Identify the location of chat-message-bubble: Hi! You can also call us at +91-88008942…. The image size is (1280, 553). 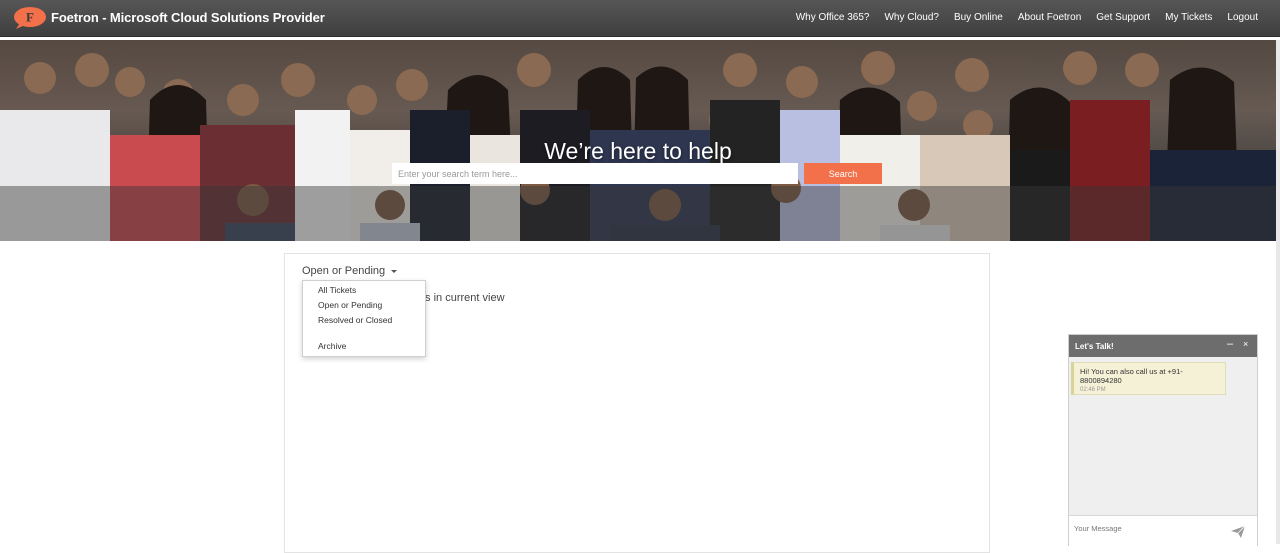
(1148, 378).